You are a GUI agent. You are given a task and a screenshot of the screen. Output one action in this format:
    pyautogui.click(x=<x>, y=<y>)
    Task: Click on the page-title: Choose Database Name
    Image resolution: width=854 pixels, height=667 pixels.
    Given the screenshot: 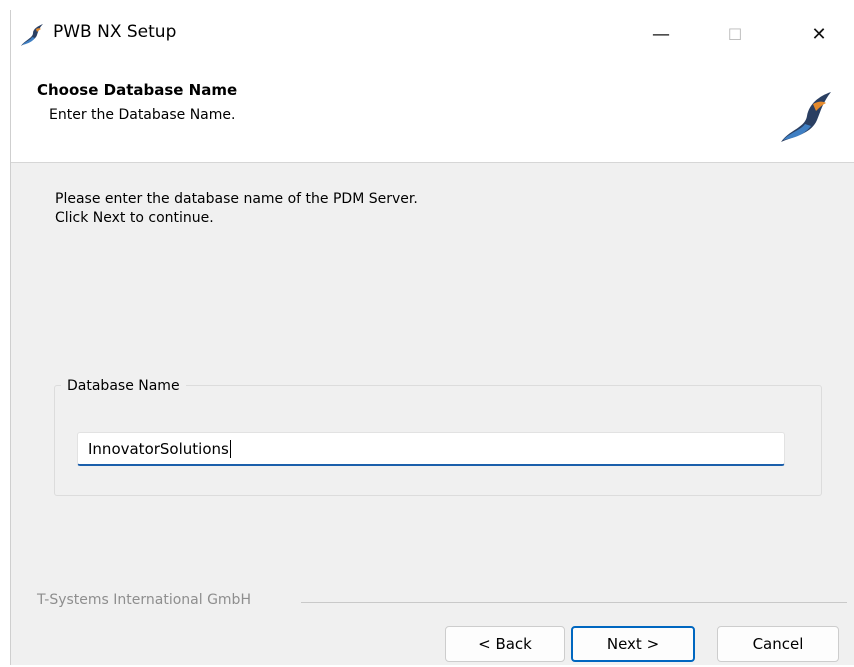 What is the action you would take?
    pyautogui.click(x=137, y=90)
    